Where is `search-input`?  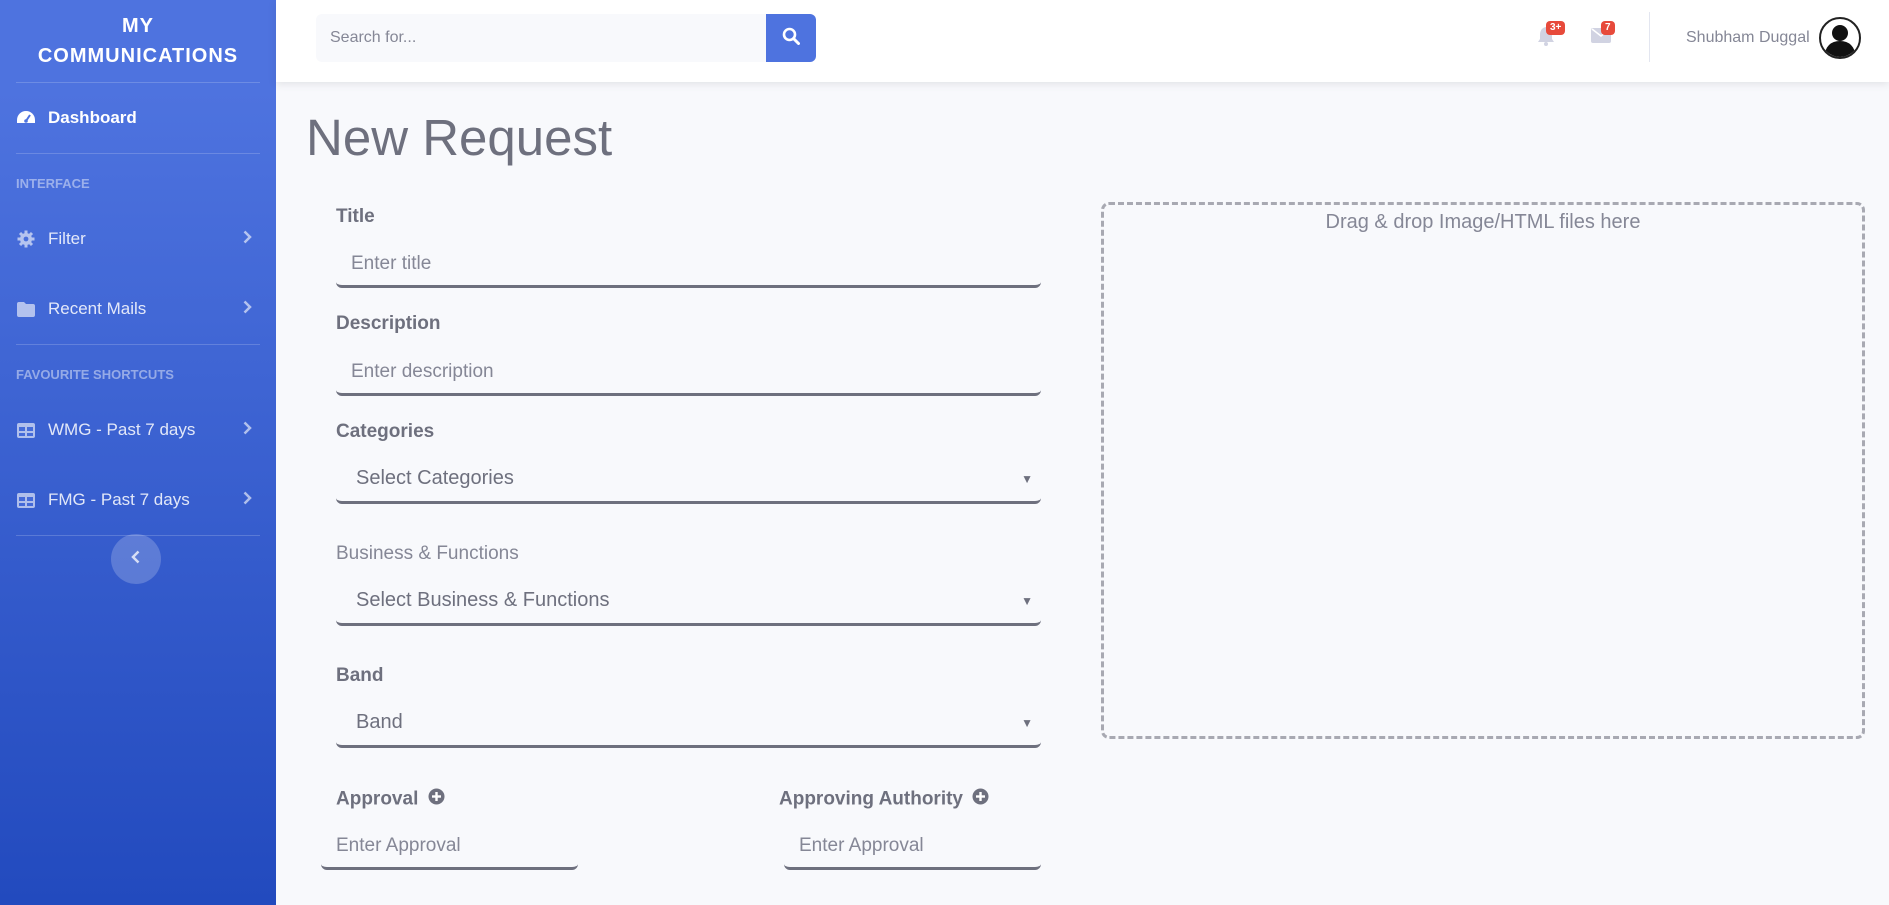 search-input is located at coordinates (541, 38).